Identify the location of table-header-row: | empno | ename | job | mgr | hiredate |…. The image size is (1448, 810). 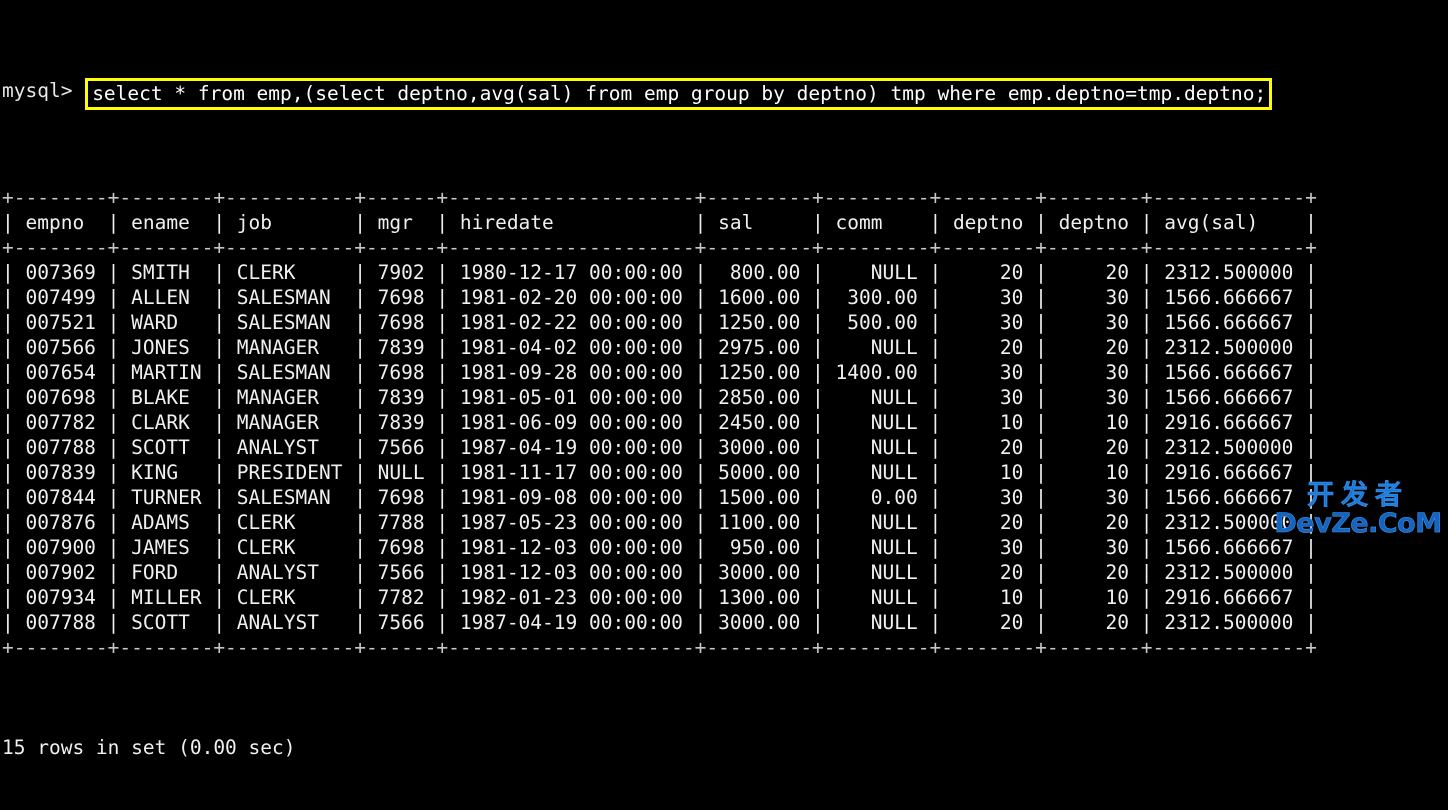
(659, 222).